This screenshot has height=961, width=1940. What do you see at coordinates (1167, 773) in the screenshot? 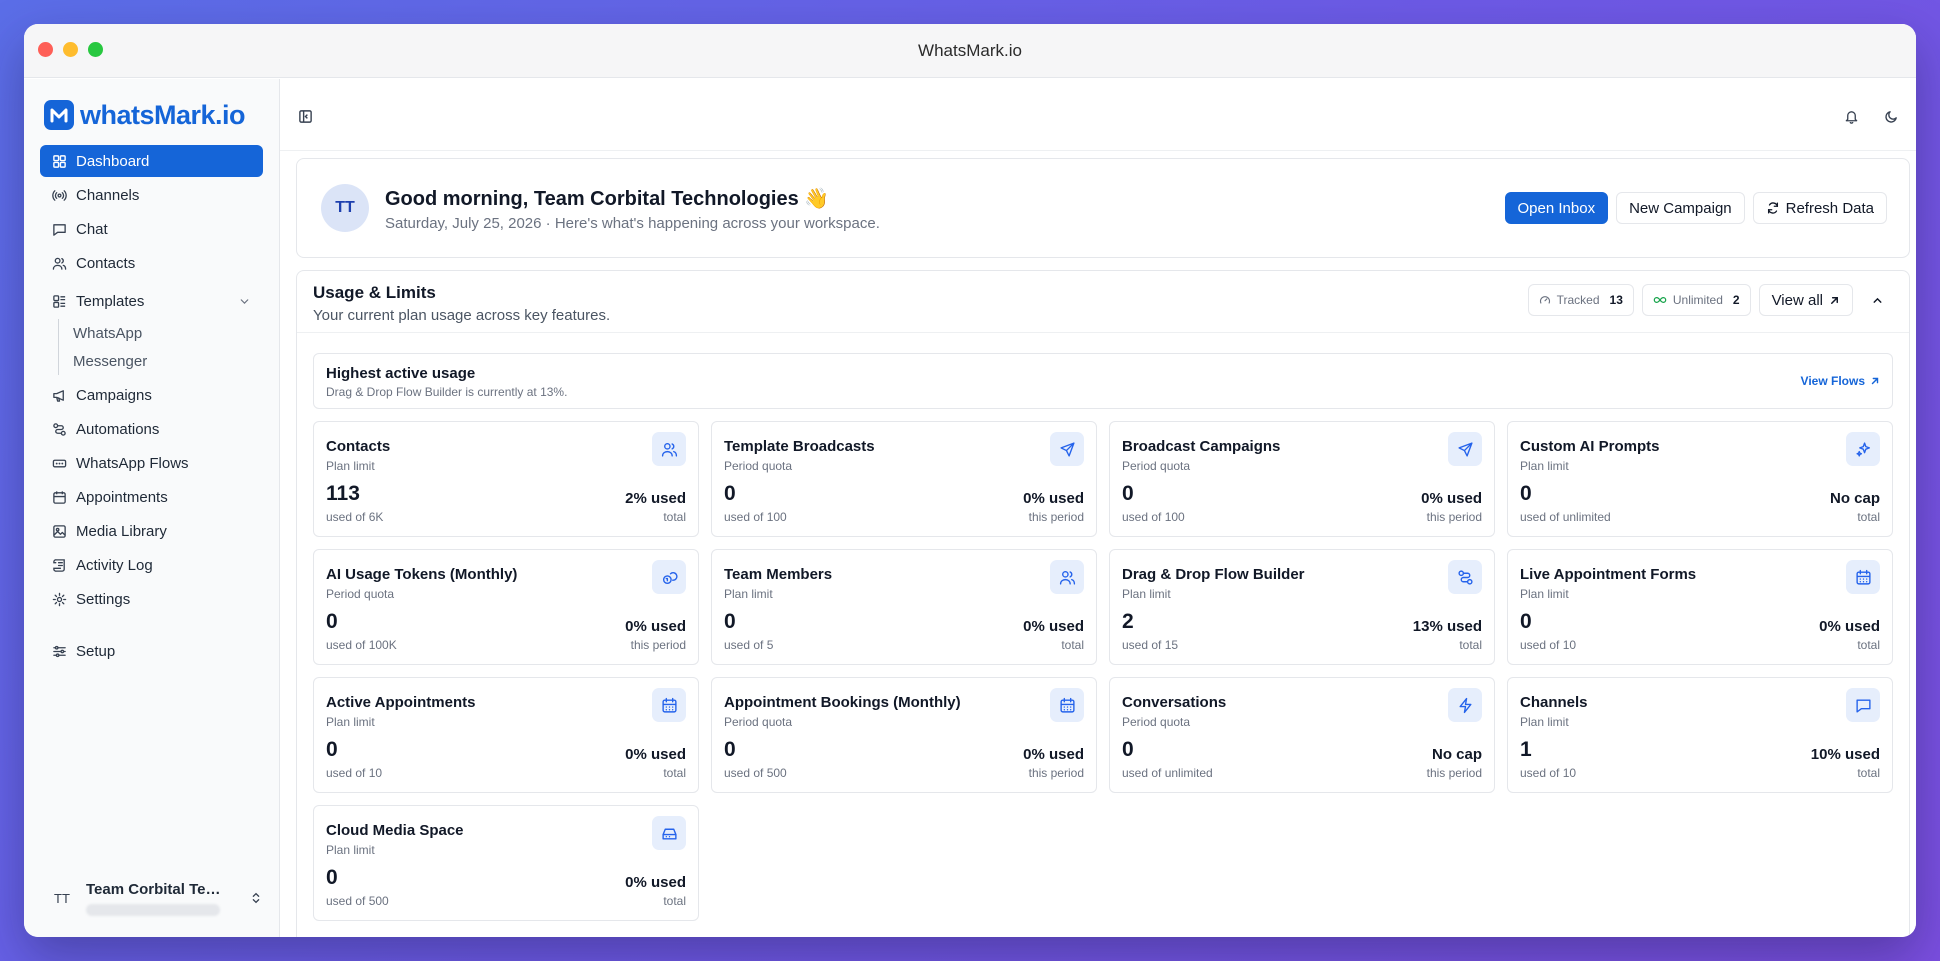
I see `card-limit: used of unlimited` at bounding box center [1167, 773].